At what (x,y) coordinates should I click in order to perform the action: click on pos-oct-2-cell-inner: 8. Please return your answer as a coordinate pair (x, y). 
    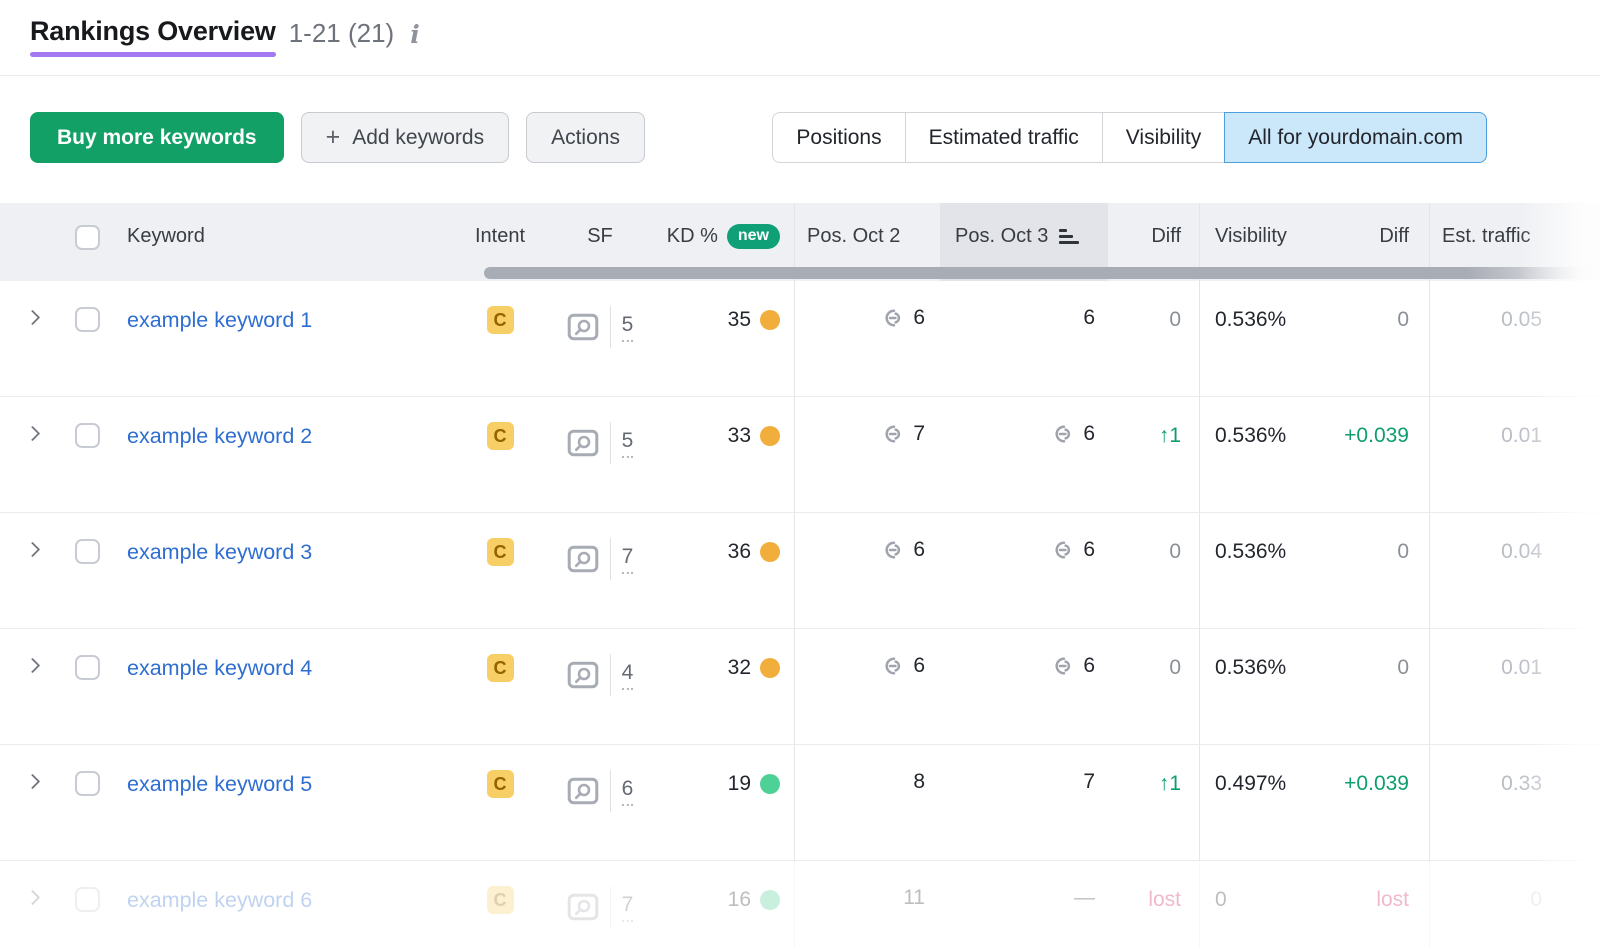
    Looking at the image, I should click on (919, 782).